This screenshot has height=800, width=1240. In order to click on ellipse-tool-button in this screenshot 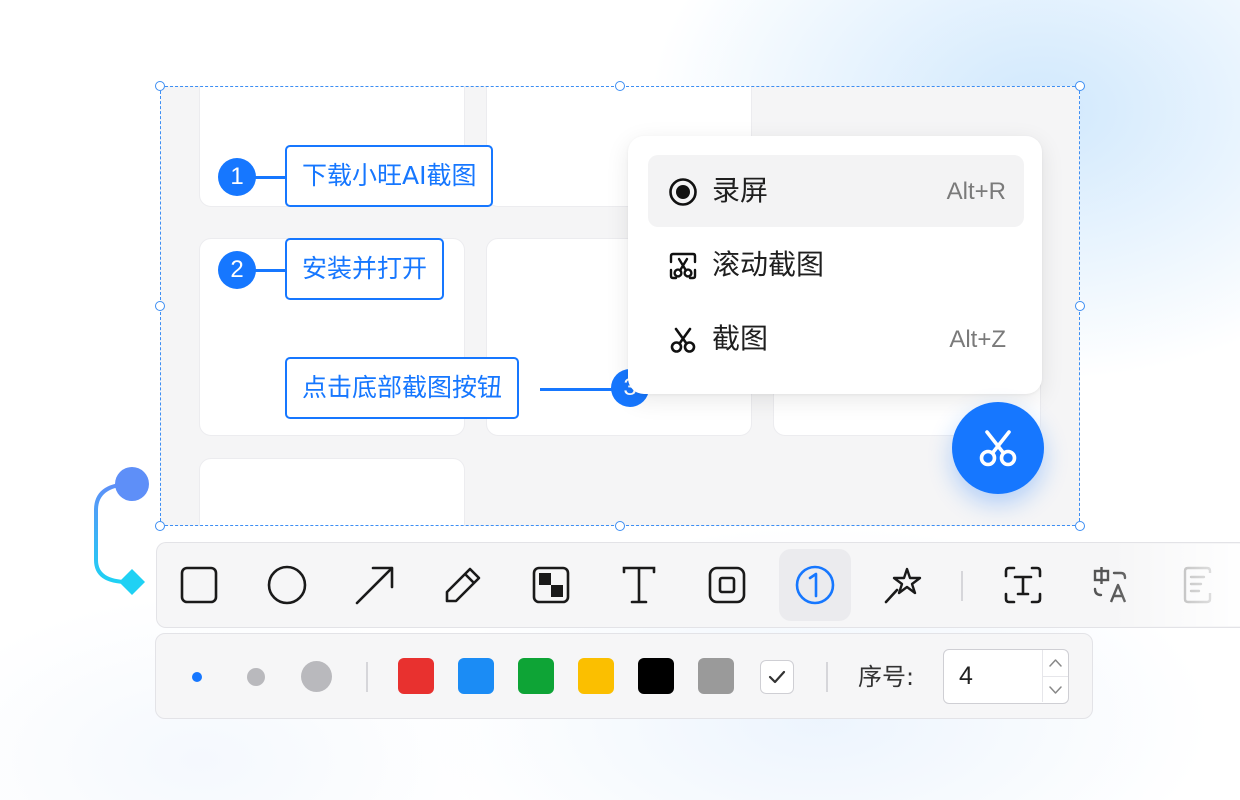, I will do `click(287, 585)`.